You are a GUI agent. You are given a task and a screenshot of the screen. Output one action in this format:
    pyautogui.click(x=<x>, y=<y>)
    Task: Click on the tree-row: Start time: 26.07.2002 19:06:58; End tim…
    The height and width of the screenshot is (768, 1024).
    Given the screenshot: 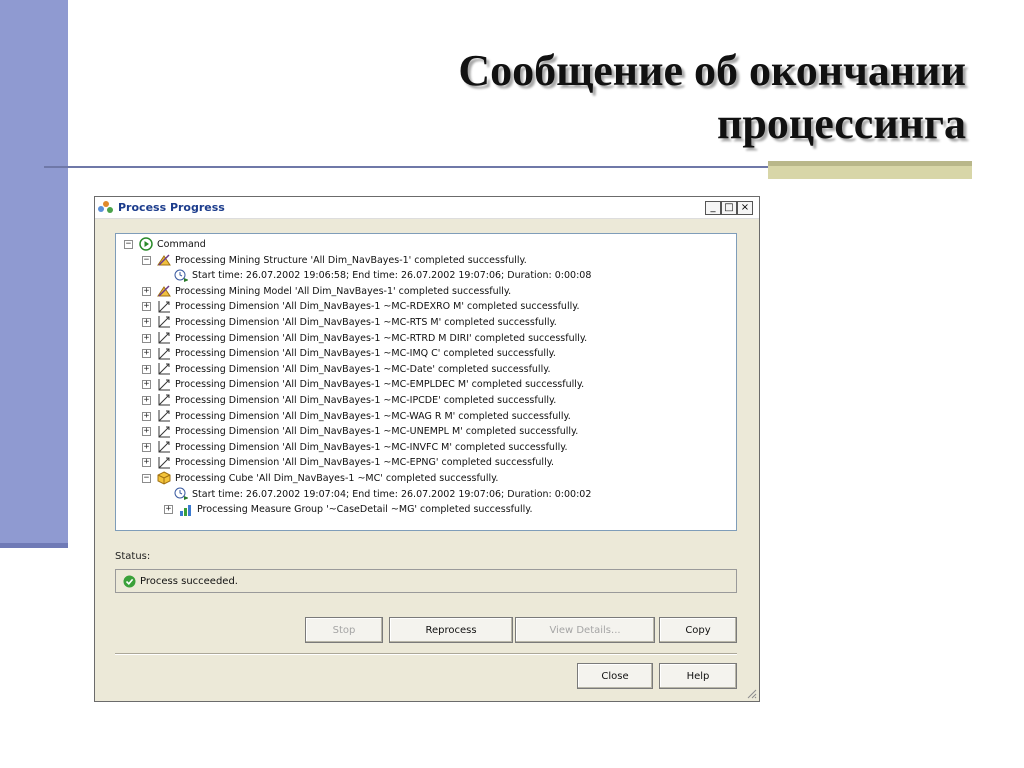 What is the action you would take?
    pyautogui.click(x=382, y=276)
    